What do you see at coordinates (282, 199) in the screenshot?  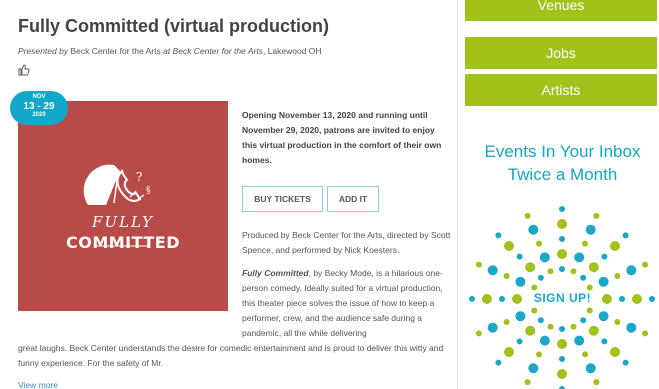 I see `buy-tickets-button: BUY TICKETS` at bounding box center [282, 199].